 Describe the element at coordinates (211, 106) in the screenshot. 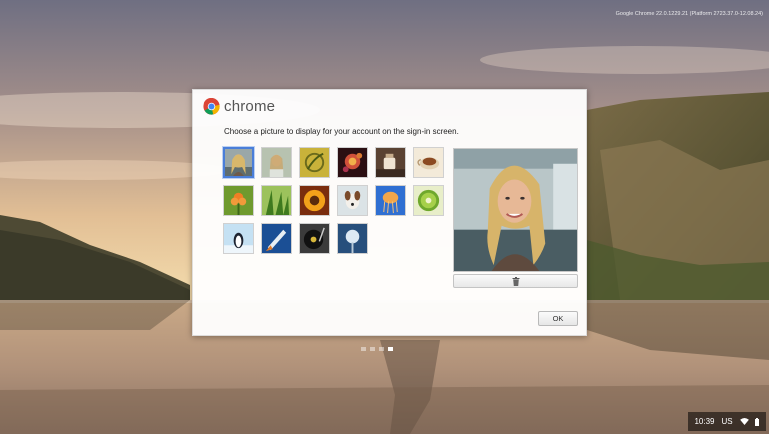

I see `chrome-logo-icon` at that location.